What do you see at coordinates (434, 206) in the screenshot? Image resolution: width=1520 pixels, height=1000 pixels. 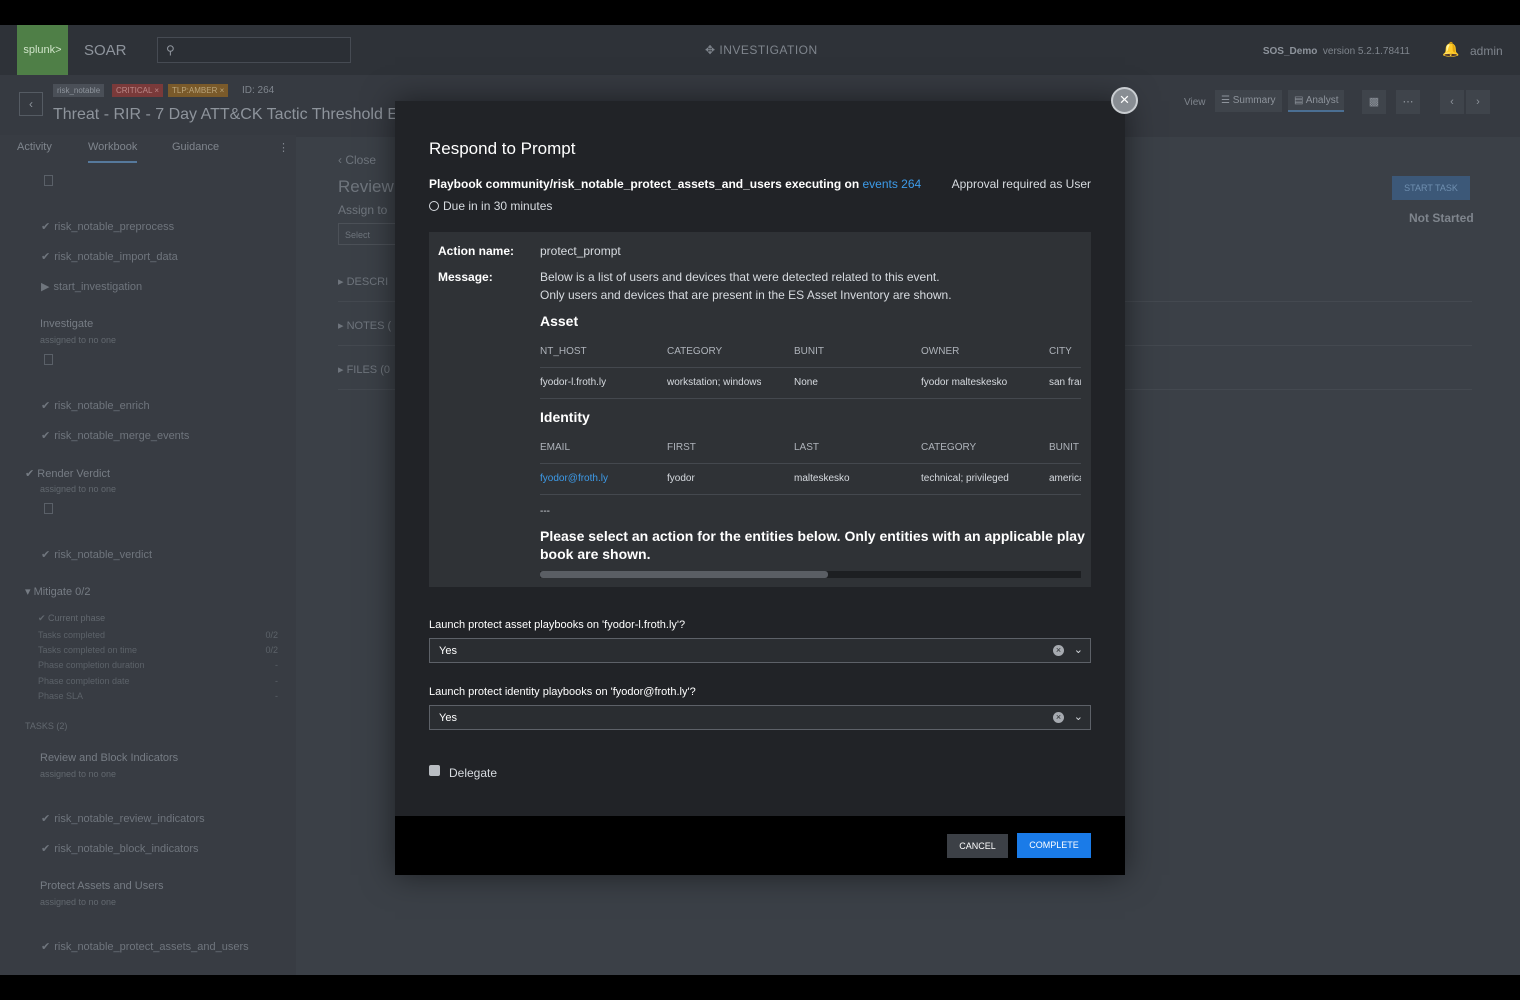 I see `clock-icon` at bounding box center [434, 206].